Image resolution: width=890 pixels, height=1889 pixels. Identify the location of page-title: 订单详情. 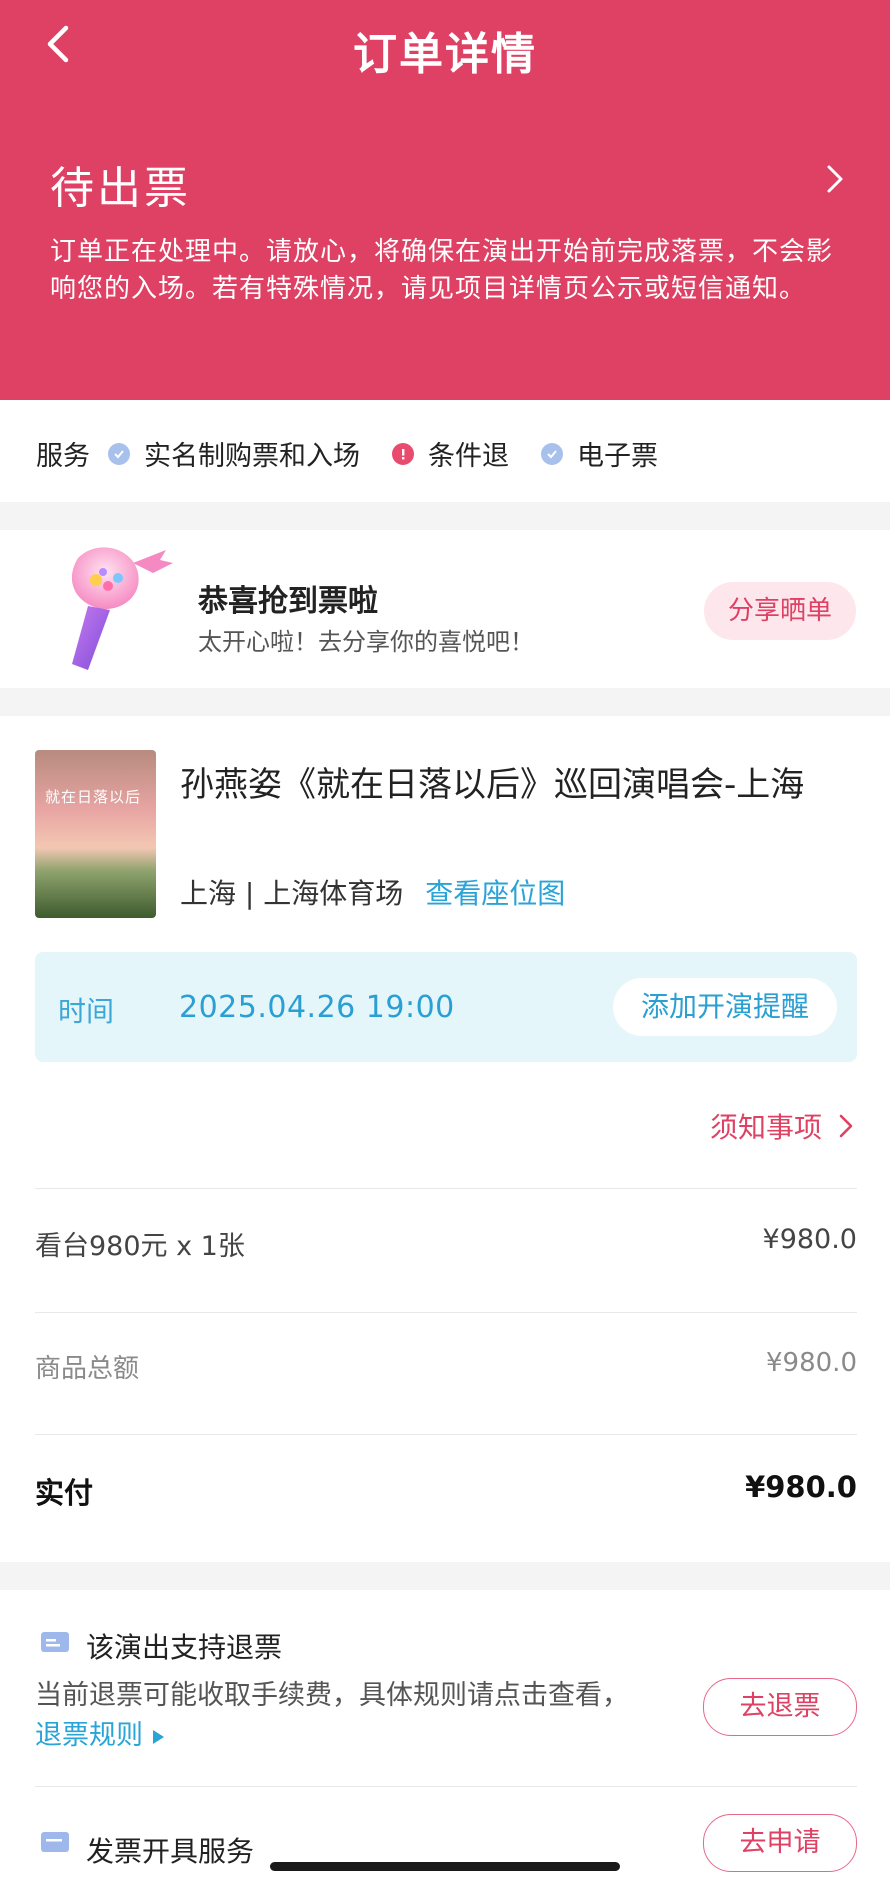
(445, 54).